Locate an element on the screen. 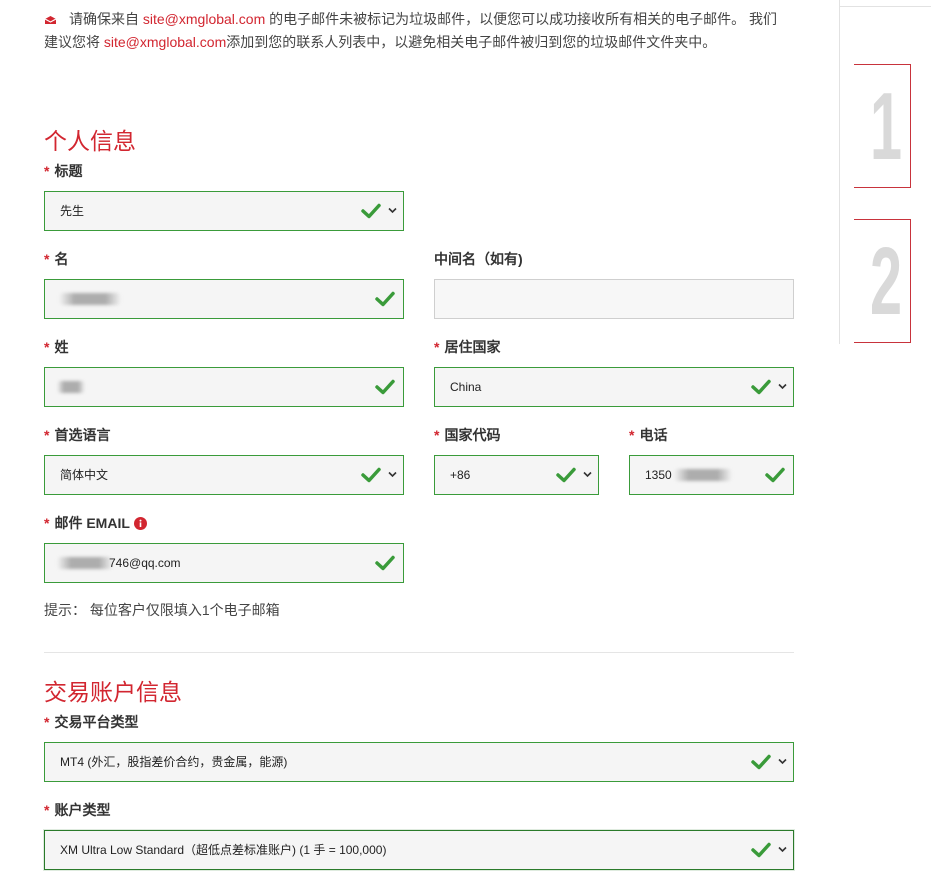 The height and width of the screenshot is (891, 931). step-1: 1 is located at coordinates (882, 126).